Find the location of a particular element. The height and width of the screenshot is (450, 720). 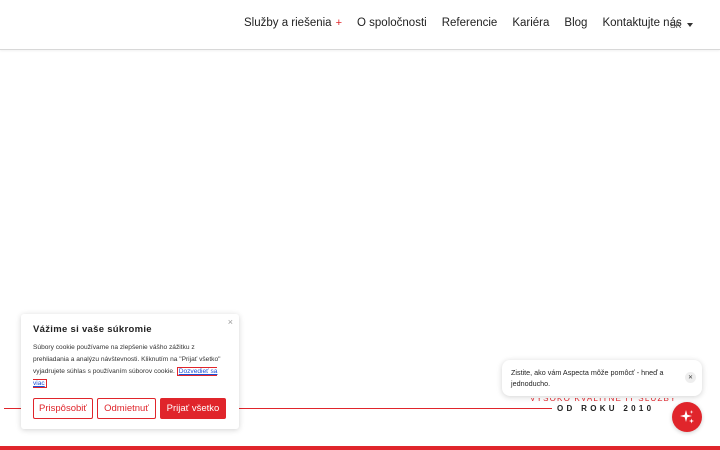

nav-item-label: Blog is located at coordinates (576, 23).